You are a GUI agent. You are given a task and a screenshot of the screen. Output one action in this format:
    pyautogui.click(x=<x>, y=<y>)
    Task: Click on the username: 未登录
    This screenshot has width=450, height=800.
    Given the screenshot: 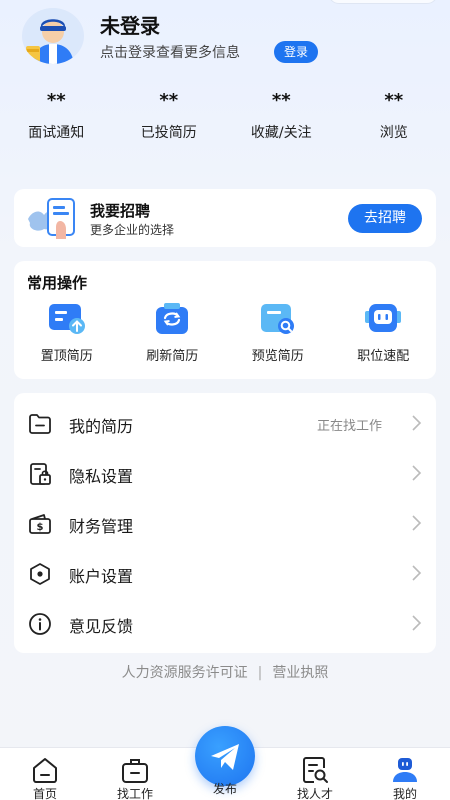 What is the action you would take?
    pyautogui.click(x=130, y=24)
    